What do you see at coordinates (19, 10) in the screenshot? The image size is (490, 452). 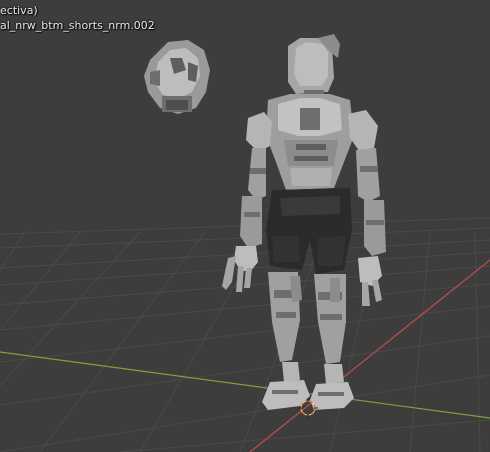 I see `view-mode-label: ectiva)` at bounding box center [19, 10].